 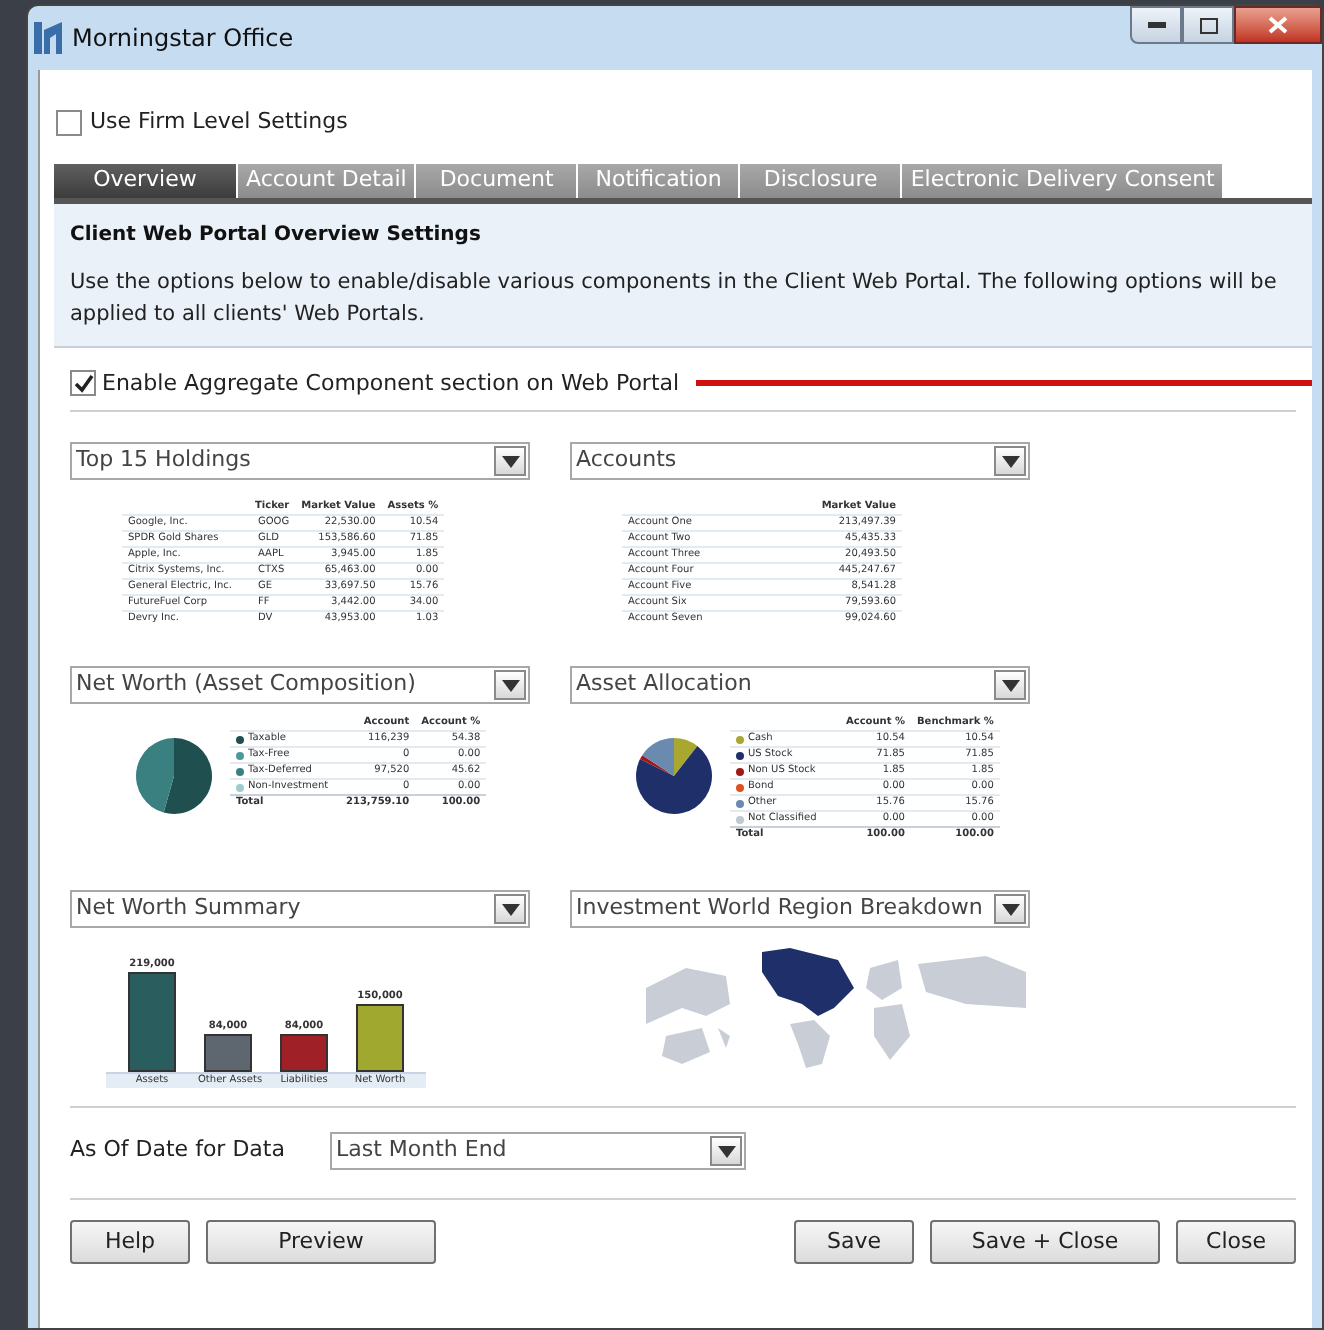 I want to click on dropdown-field: Accounts, so click(x=800, y=461).